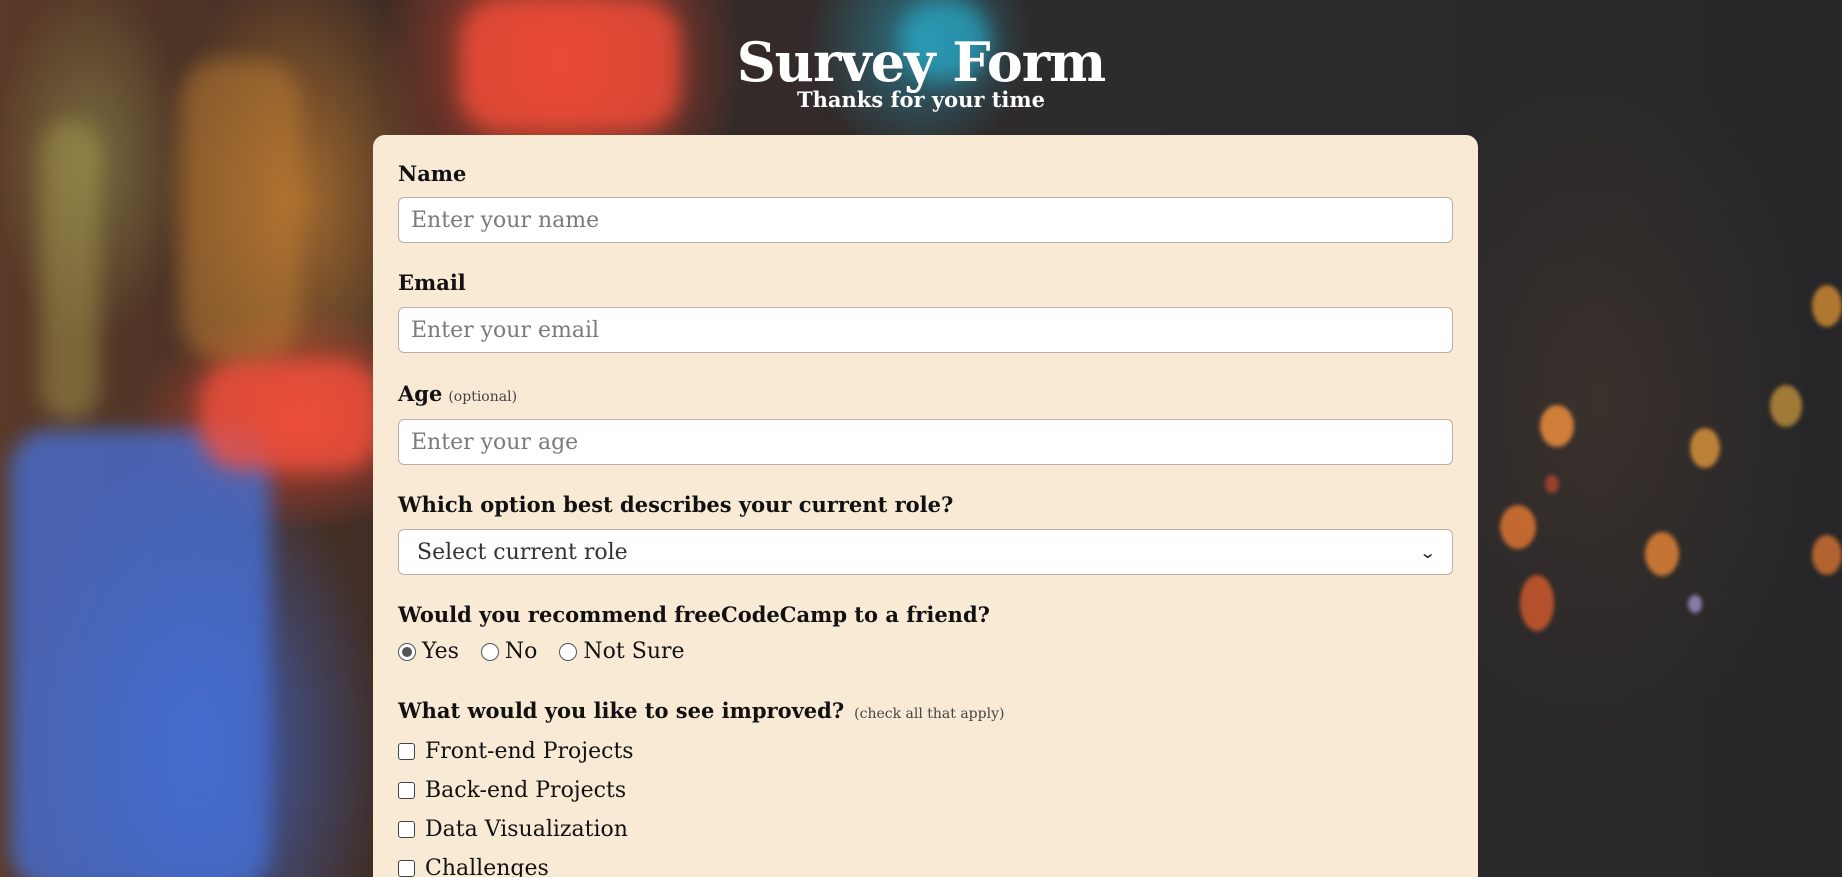 This screenshot has height=877, width=1842. Describe the element at coordinates (526, 790) in the screenshot. I see `checkbox-label: Back-end Projects` at that location.